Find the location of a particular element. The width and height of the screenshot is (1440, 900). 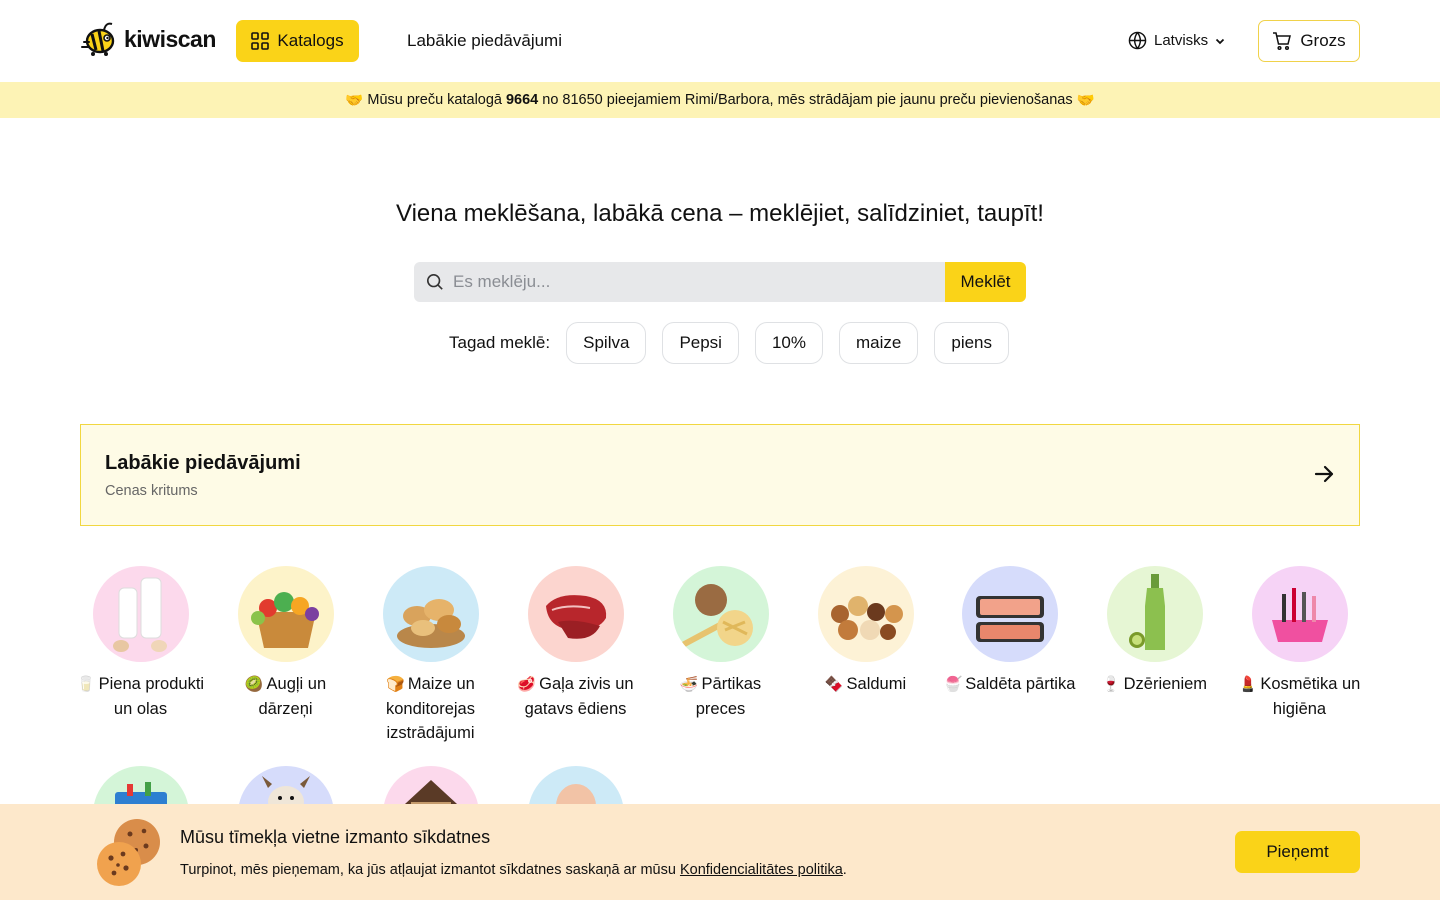

search-button: Meklēt is located at coordinates (985, 282).